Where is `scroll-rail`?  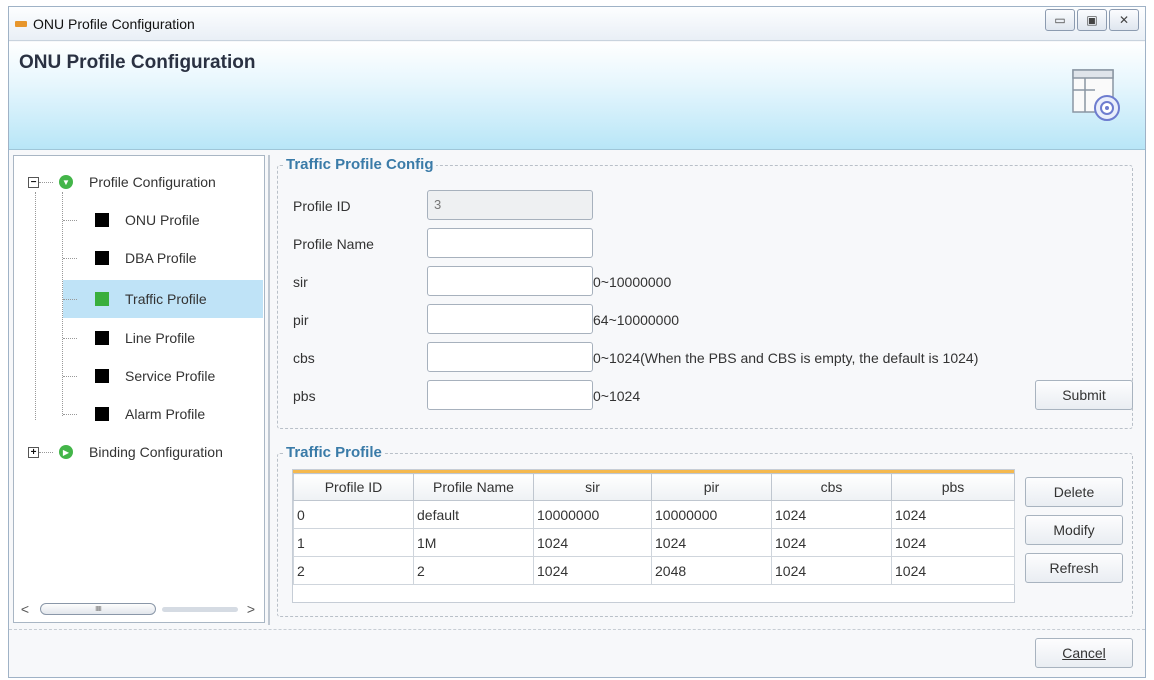
scroll-rail is located at coordinates (200, 609).